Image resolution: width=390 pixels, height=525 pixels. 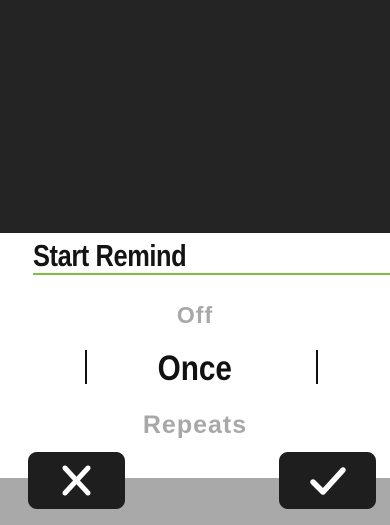 I want to click on picker-option-once-selected: Once, so click(x=195, y=369).